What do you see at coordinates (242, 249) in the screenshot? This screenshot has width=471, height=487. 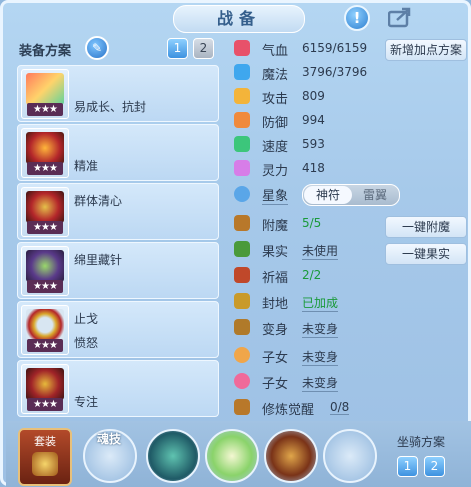 I see `fruit-icon` at bounding box center [242, 249].